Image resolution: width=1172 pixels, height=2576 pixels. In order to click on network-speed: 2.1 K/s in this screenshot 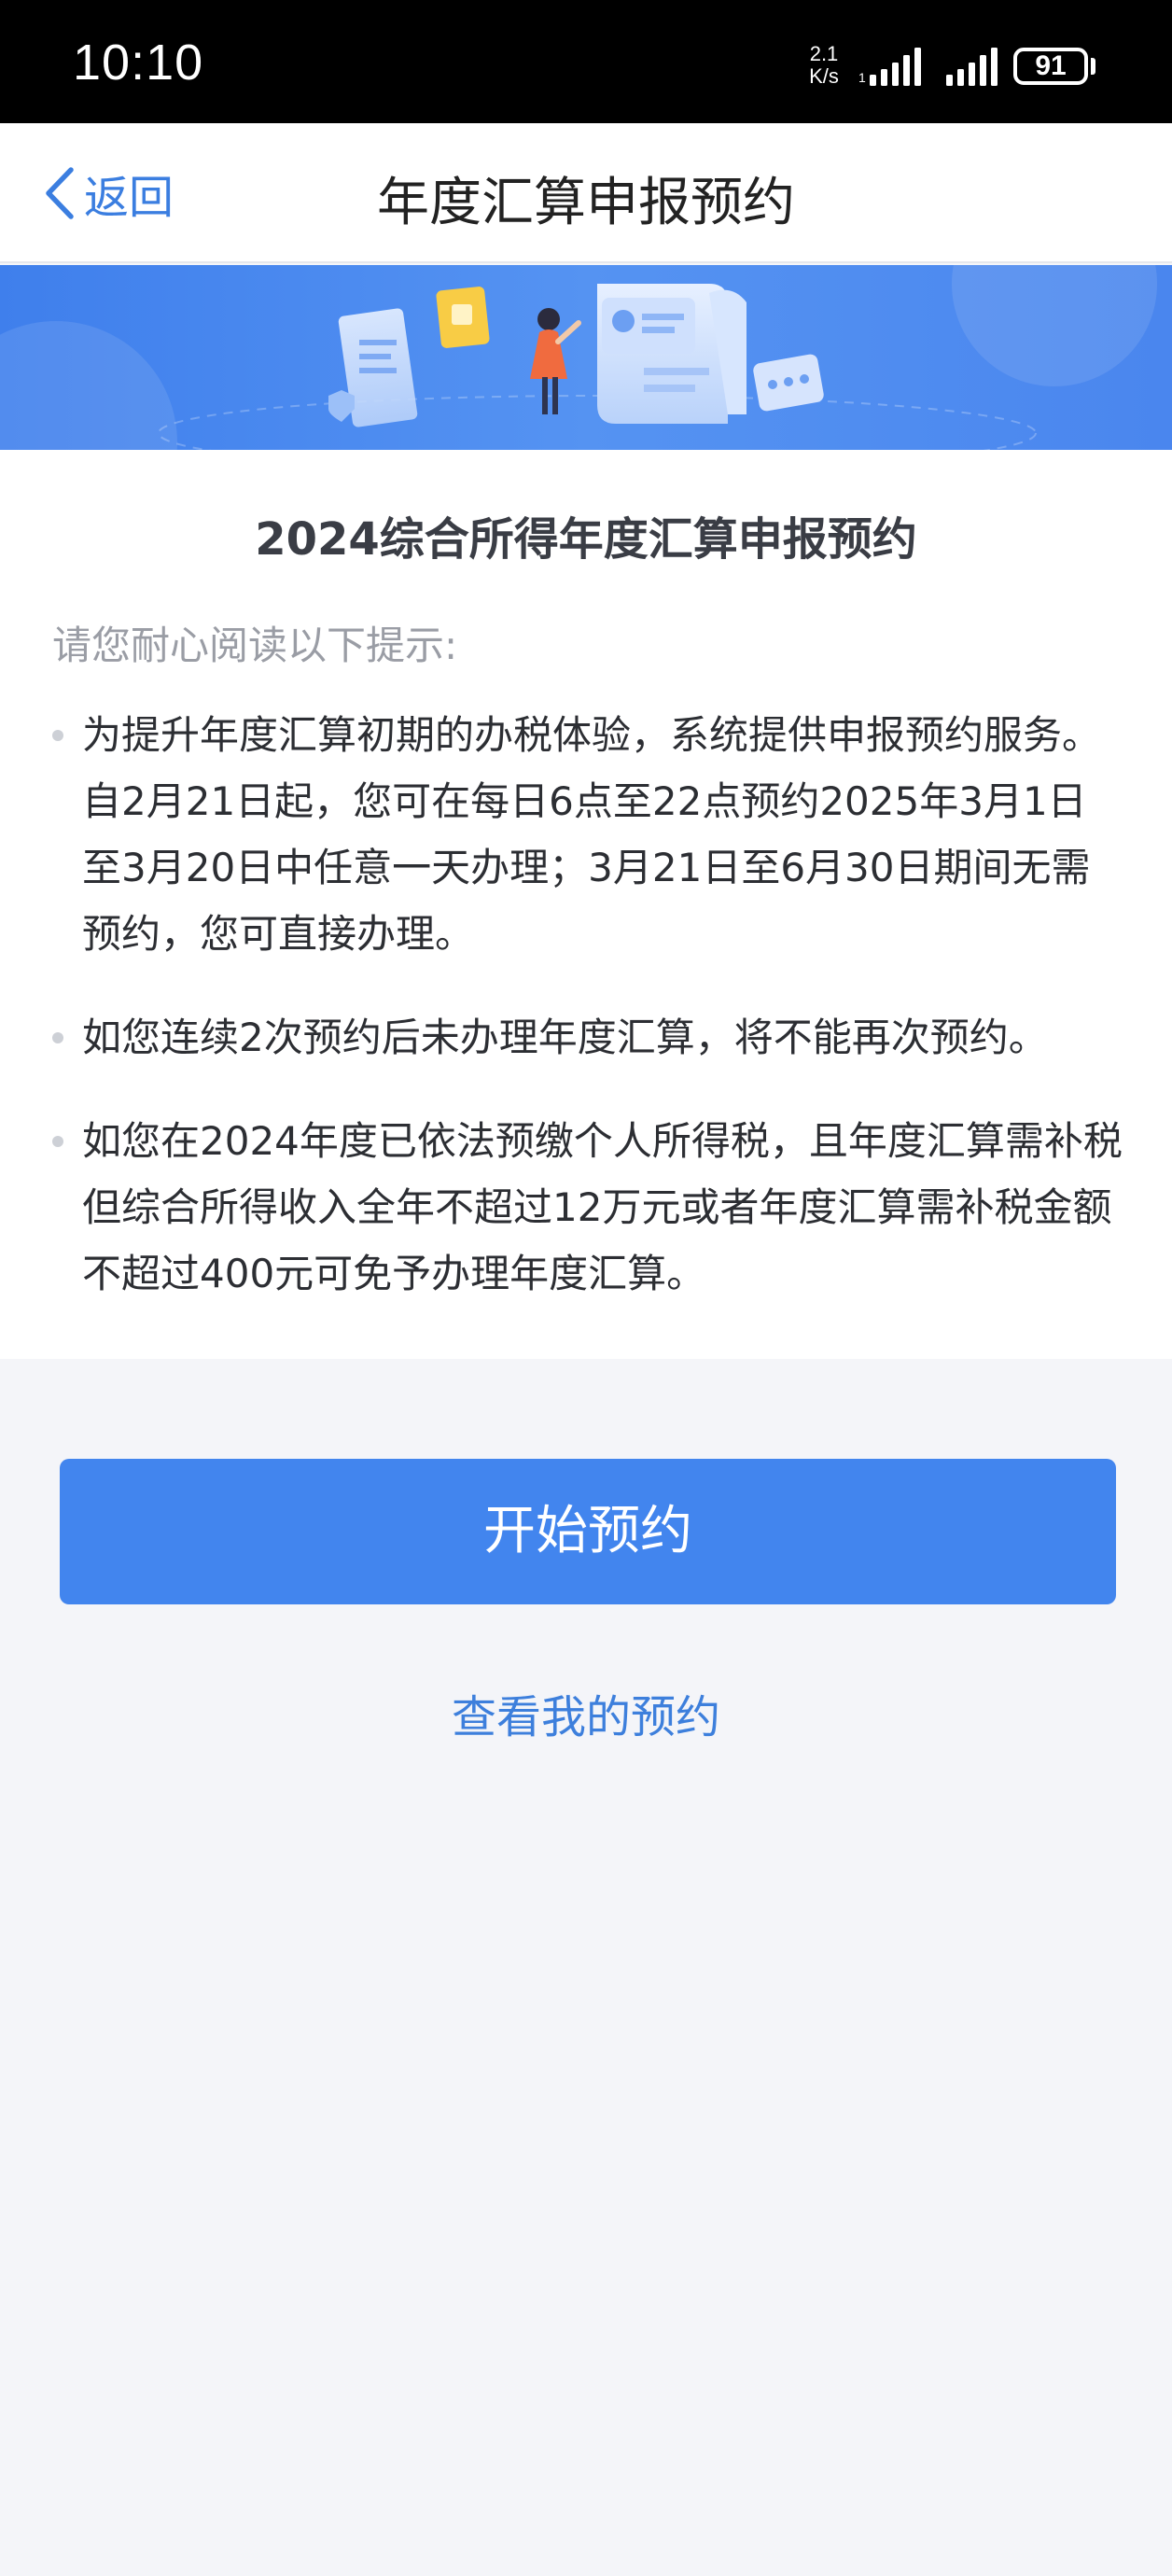, I will do `click(824, 65)`.